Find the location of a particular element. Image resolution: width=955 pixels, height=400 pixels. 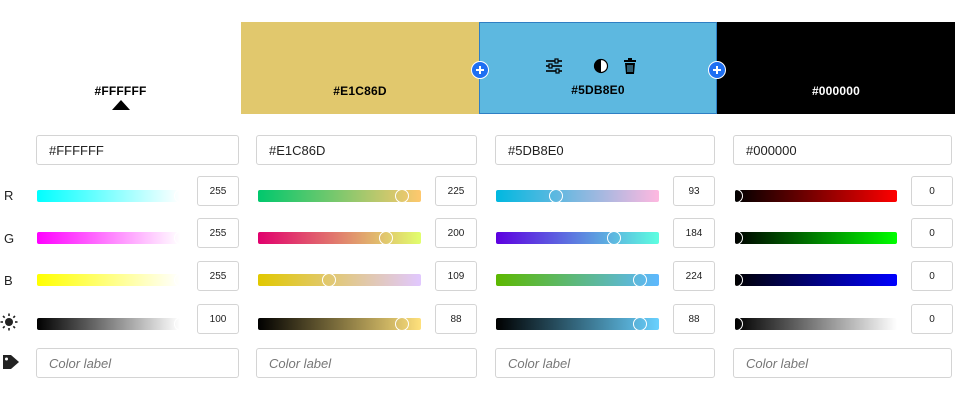

hex-input: #5DB8E0 is located at coordinates (605, 150).